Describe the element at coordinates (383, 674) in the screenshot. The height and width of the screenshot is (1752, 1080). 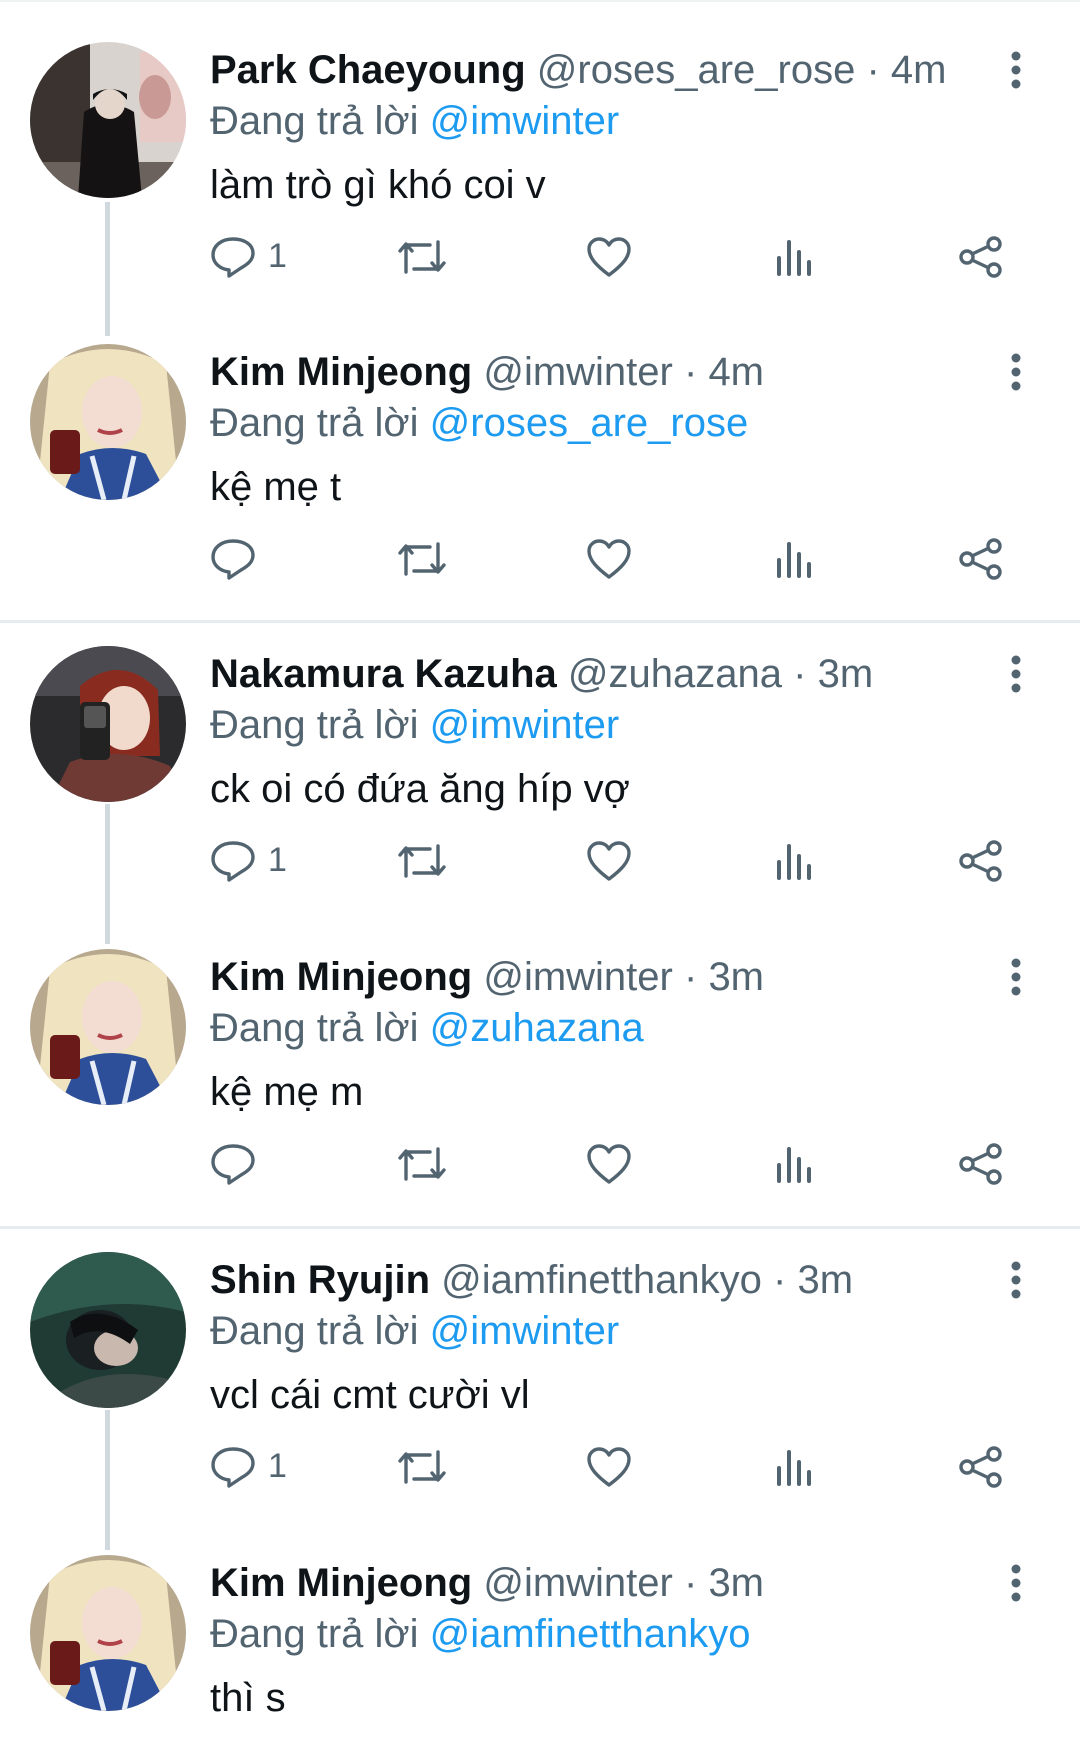
I see `display-name: Nakamura Kazuha` at that location.